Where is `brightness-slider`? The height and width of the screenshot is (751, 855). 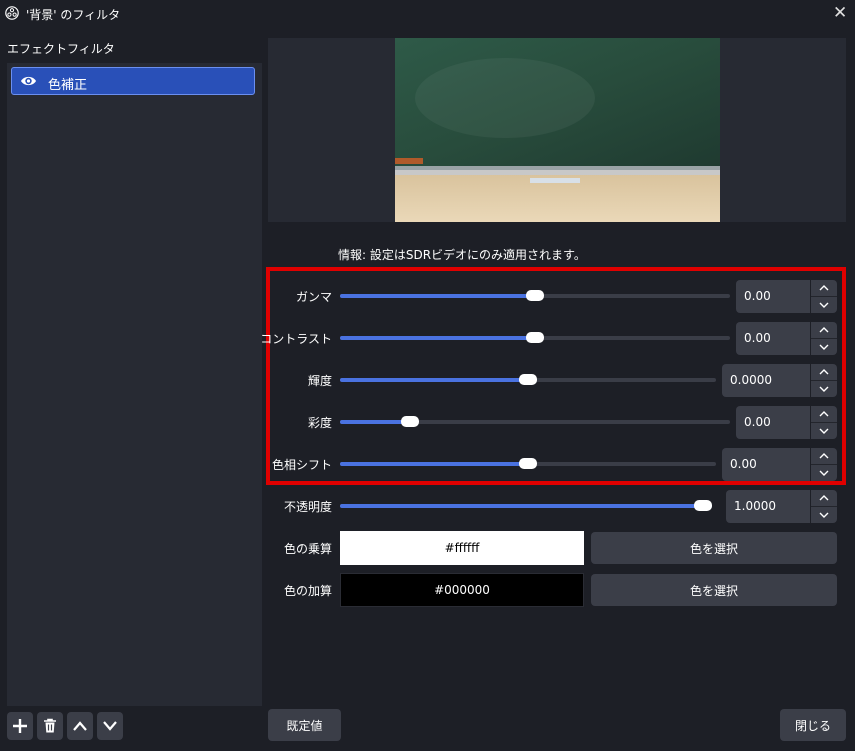
brightness-slider is located at coordinates (528, 379).